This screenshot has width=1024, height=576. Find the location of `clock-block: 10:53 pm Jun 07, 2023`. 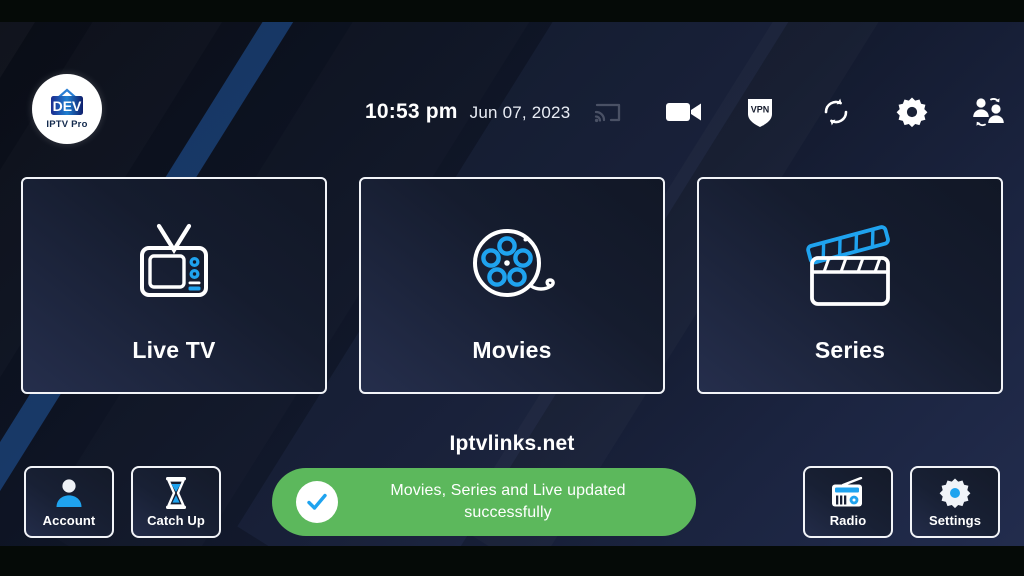

clock-block: 10:53 pm Jun 07, 2023 is located at coordinates (467, 112).